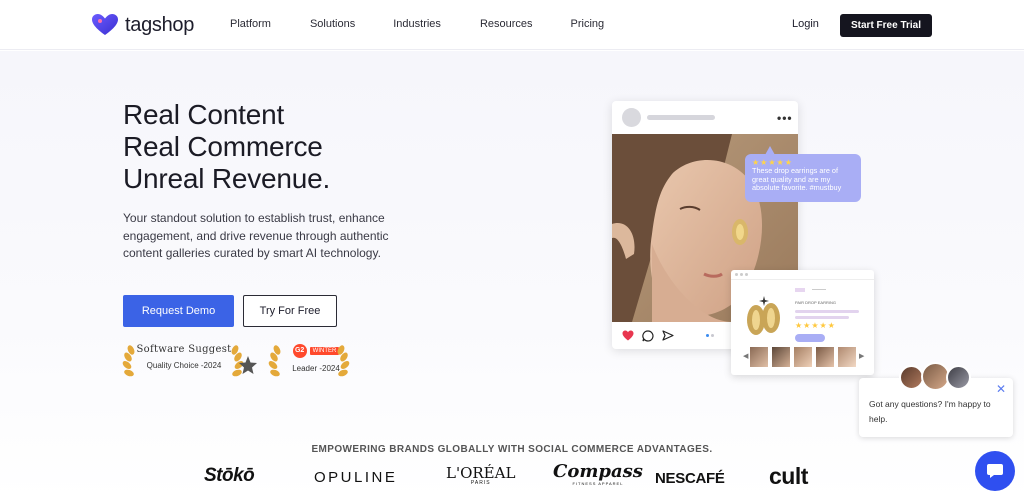 The width and height of the screenshot is (1024, 500). What do you see at coordinates (770, 150) in the screenshot?
I see `review-bubble-tail` at bounding box center [770, 150].